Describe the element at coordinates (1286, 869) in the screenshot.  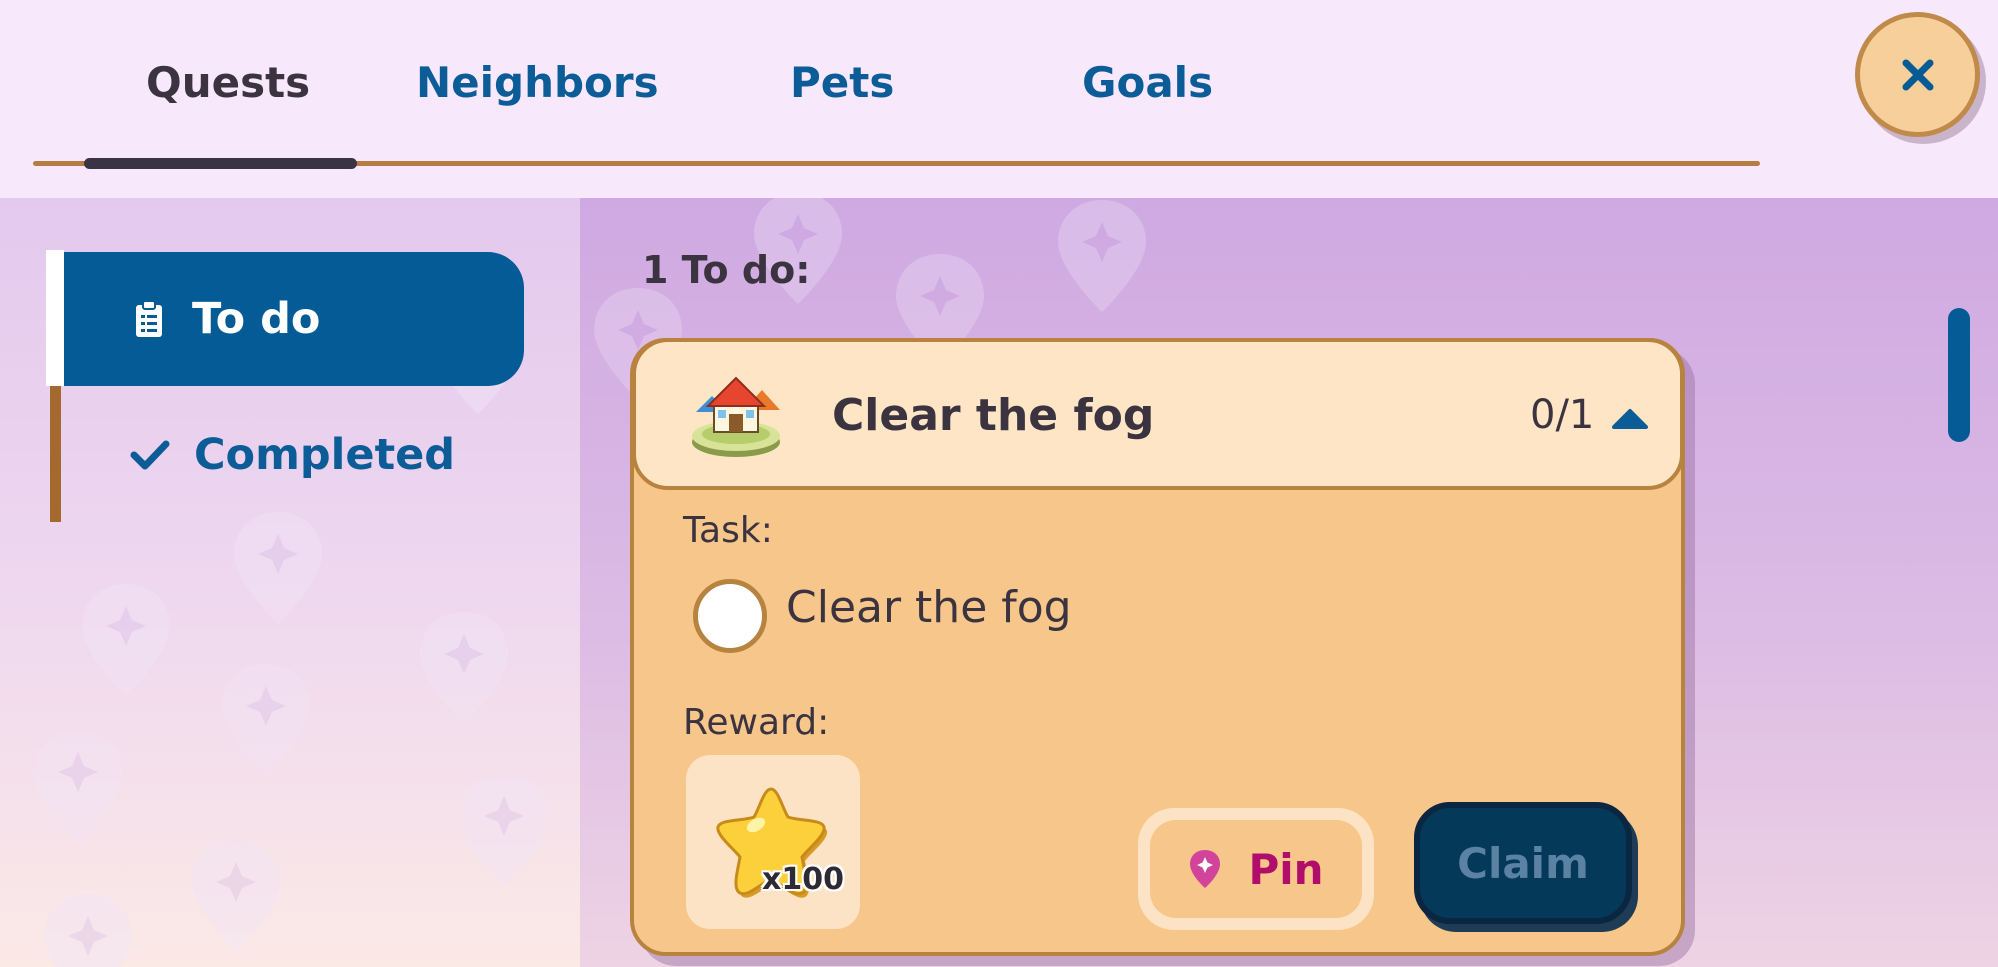
I see `pin-label: Pin` at that location.